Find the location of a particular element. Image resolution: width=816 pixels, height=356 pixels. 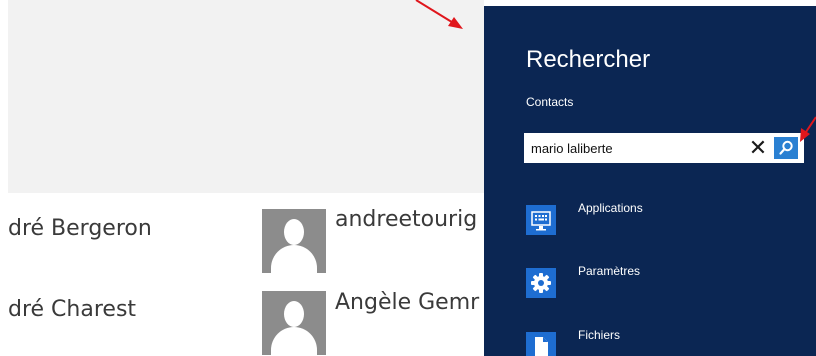

search-button is located at coordinates (786, 148).